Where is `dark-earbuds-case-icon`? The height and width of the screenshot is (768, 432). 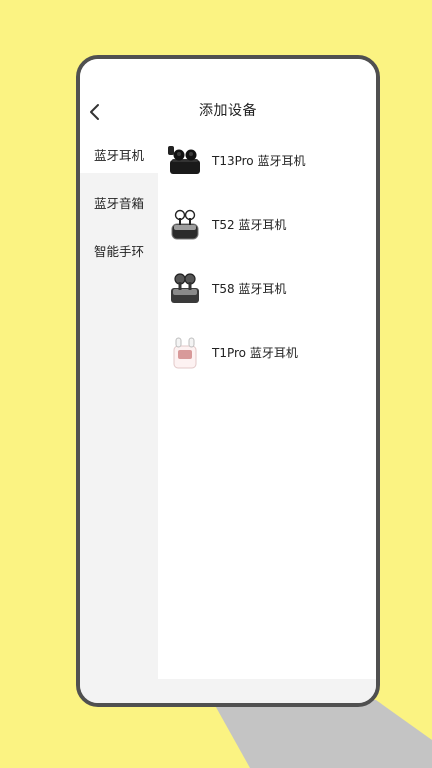
dark-earbuds-case-icon is located at coordinates (185, 288).